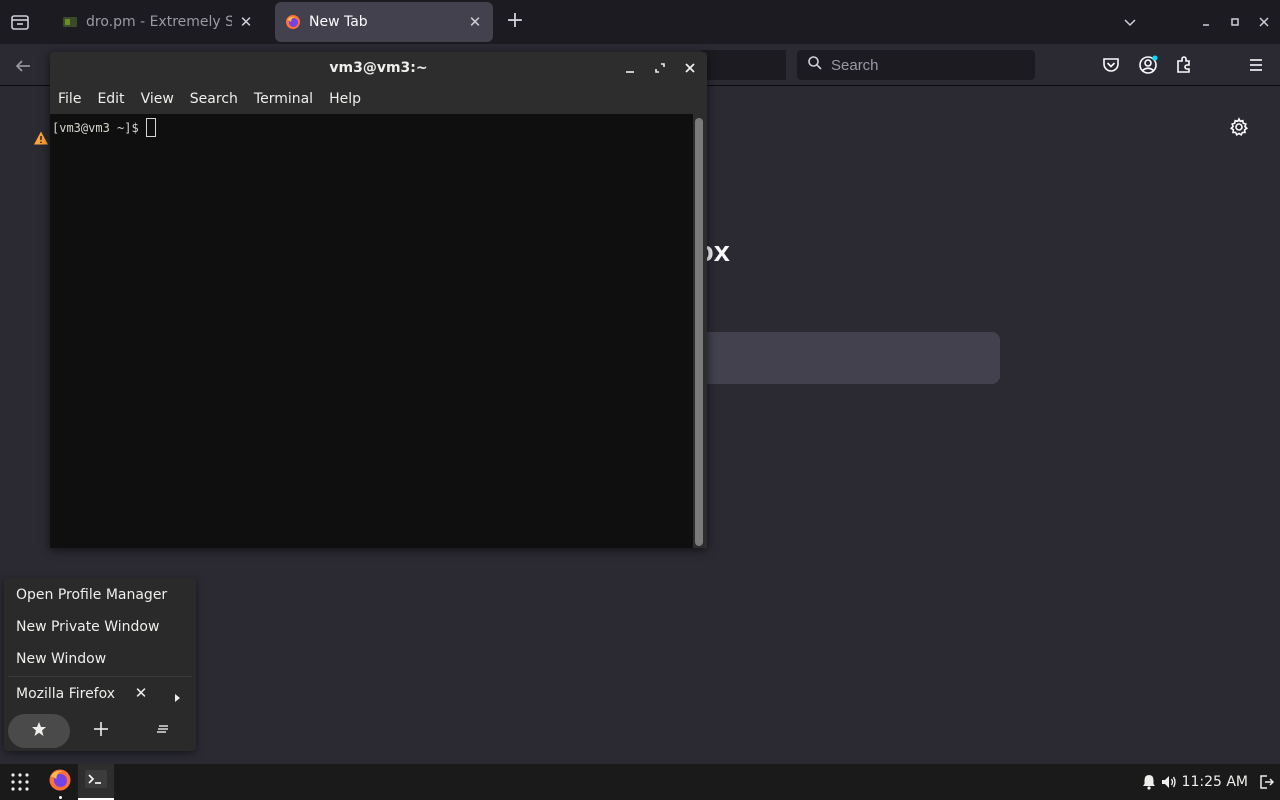 The height and width of the screenshot is (800, 1280). I want to click on browser-tab-strip: dro.pm - Extremely Shor ✕ New Tab ✕ +, so click(640, 22).